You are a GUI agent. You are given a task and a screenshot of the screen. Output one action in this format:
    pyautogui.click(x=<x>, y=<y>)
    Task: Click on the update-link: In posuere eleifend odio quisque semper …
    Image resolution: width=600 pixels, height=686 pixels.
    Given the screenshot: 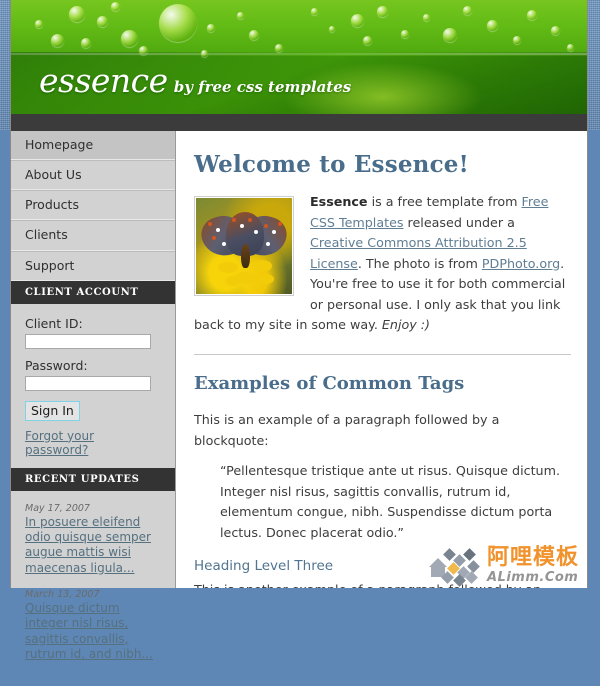 What is the action you would take?
    pyautogui.click(x=93, y=545)
    